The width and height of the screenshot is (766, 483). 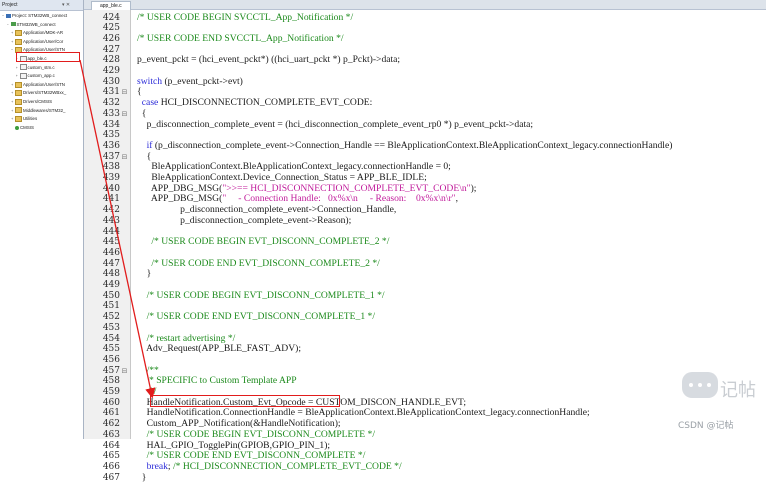 What do you see at coordinates (47, 128) in the screenshot?
I see `tree-item: CMSIS` at bounding box center [47, 128].